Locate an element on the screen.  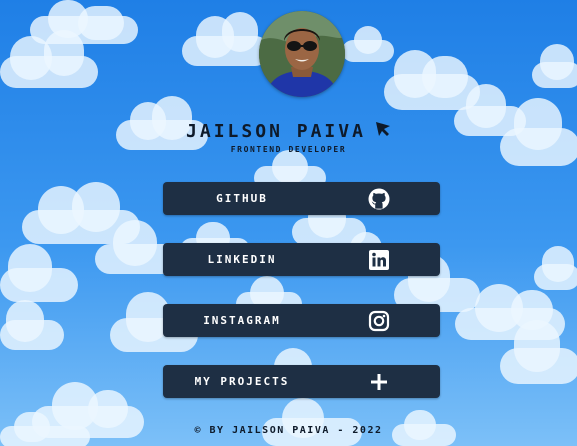
instagram-link-button: INSTAGRAM is located at coordinates (301, 320).